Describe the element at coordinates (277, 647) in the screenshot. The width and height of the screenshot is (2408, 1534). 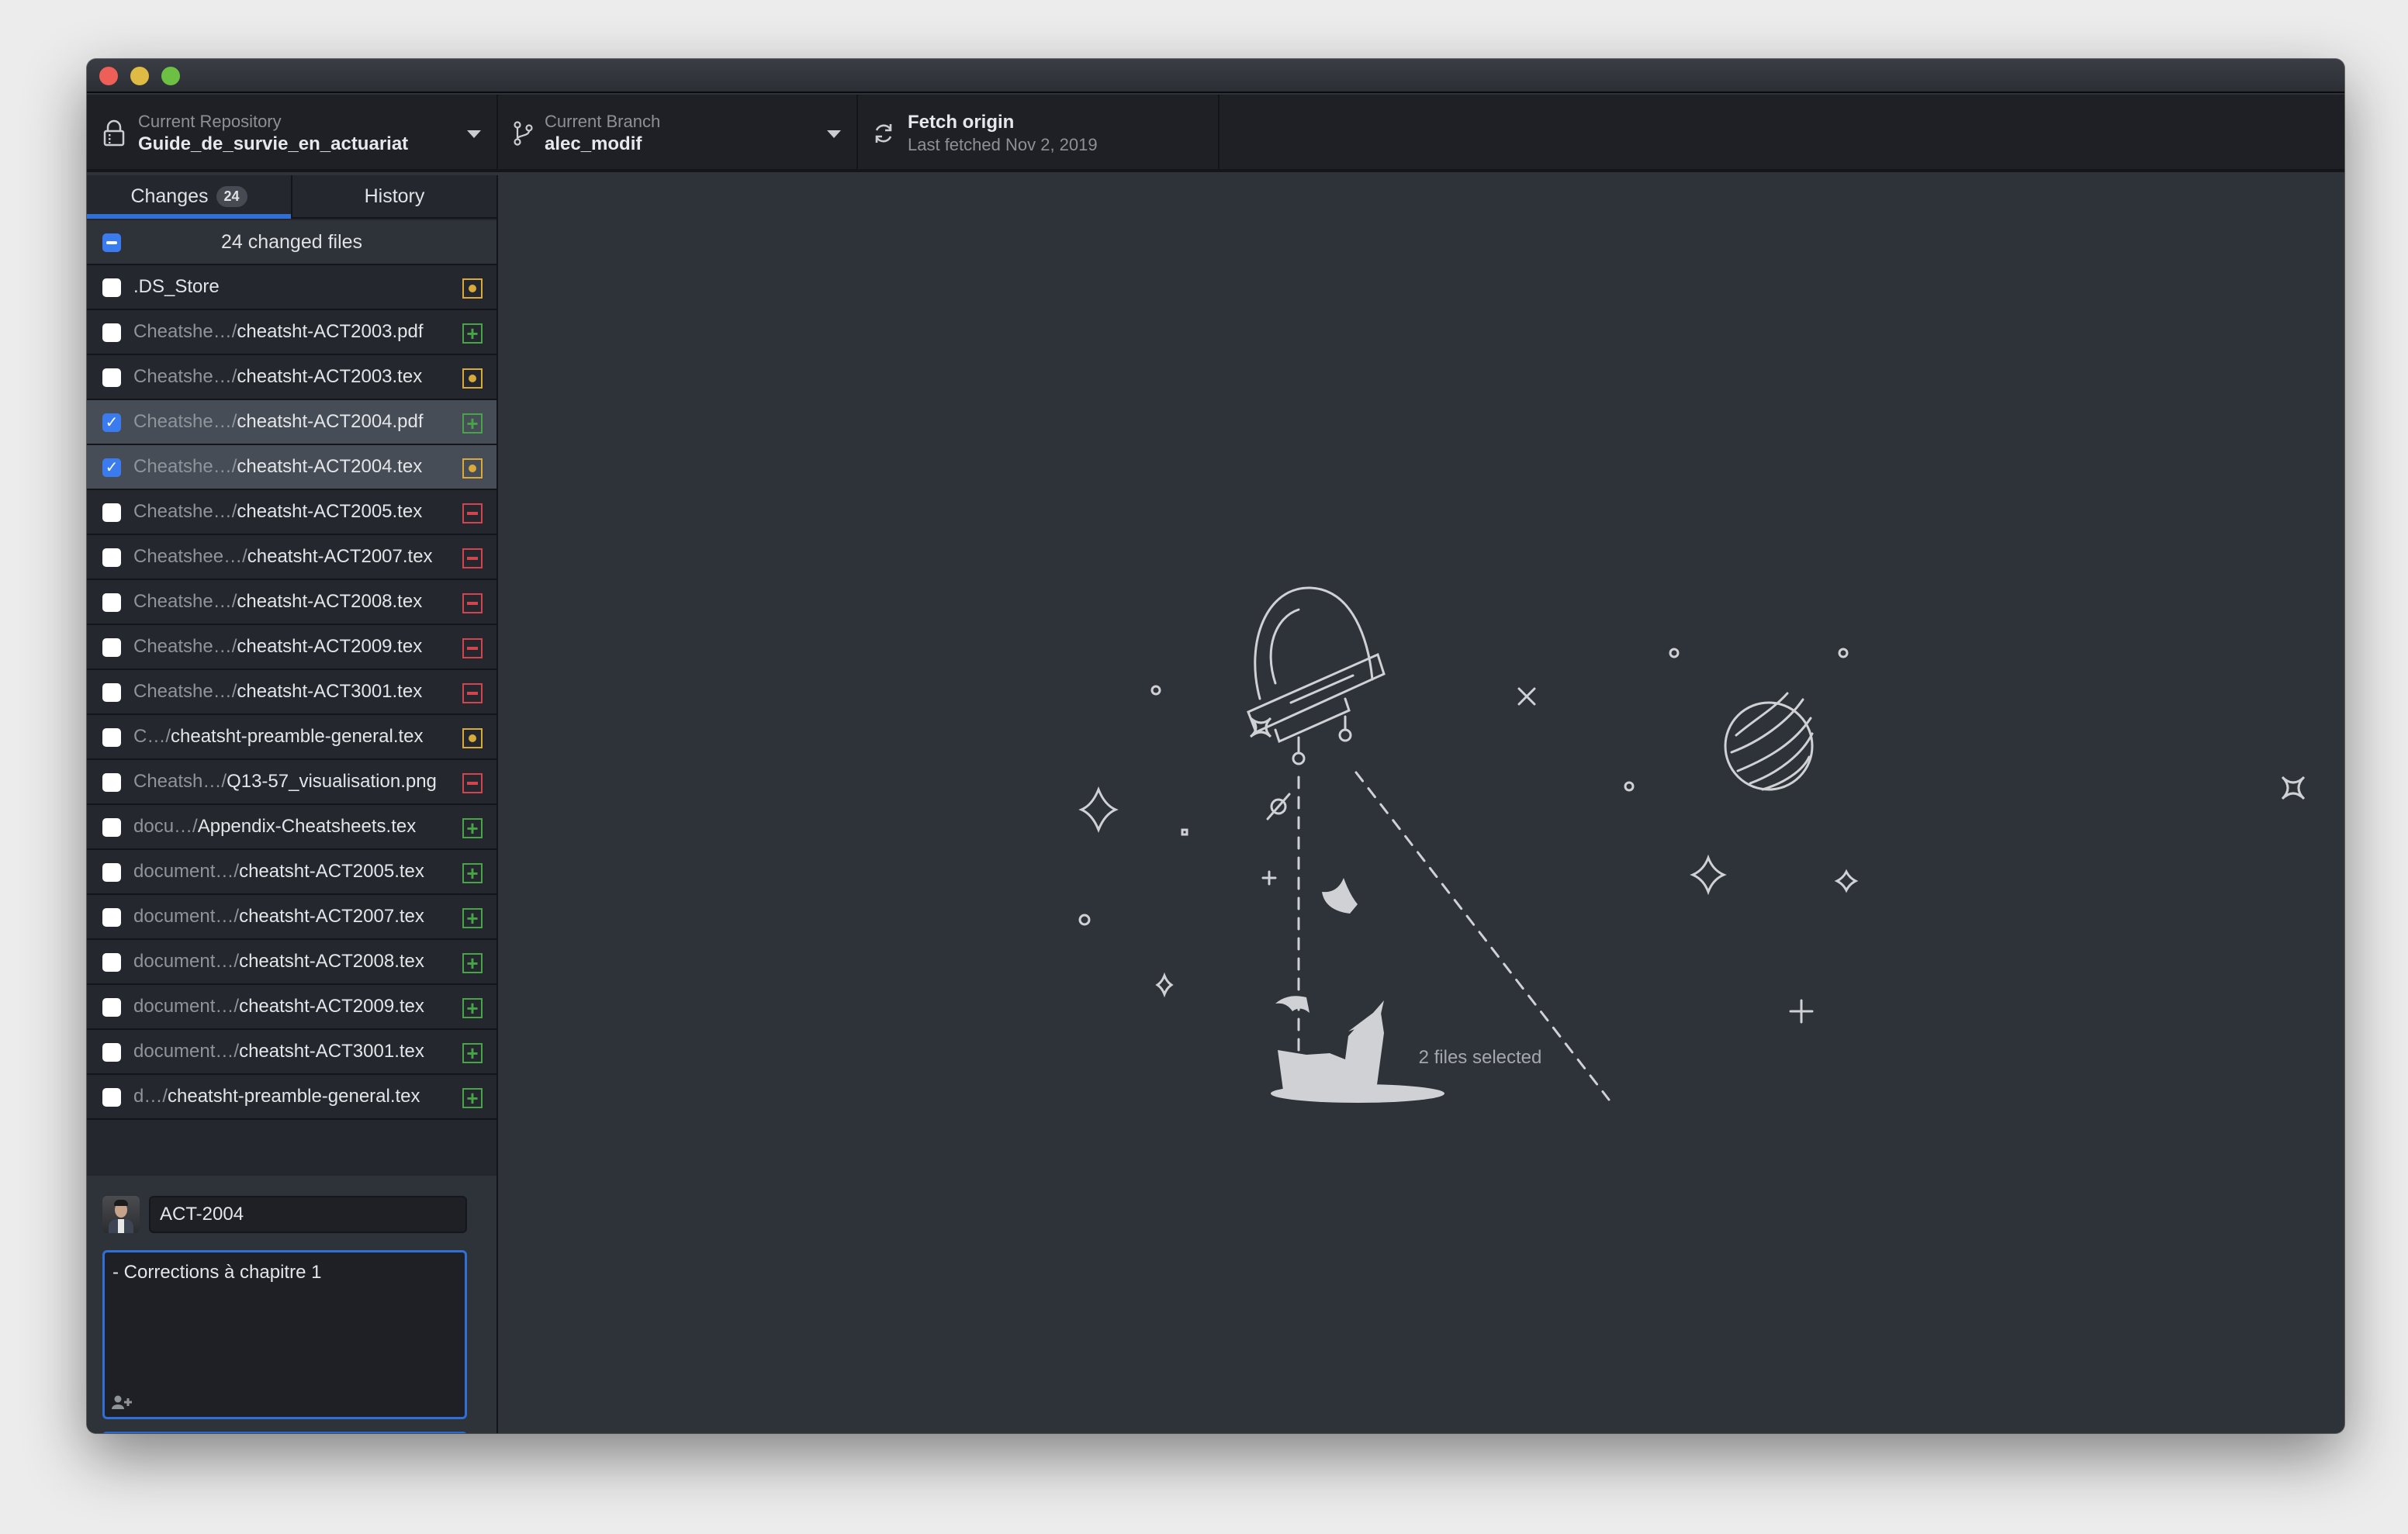
I see `file-path: Cheatshe…/cheatsht-ACT2009.tex` at that location.